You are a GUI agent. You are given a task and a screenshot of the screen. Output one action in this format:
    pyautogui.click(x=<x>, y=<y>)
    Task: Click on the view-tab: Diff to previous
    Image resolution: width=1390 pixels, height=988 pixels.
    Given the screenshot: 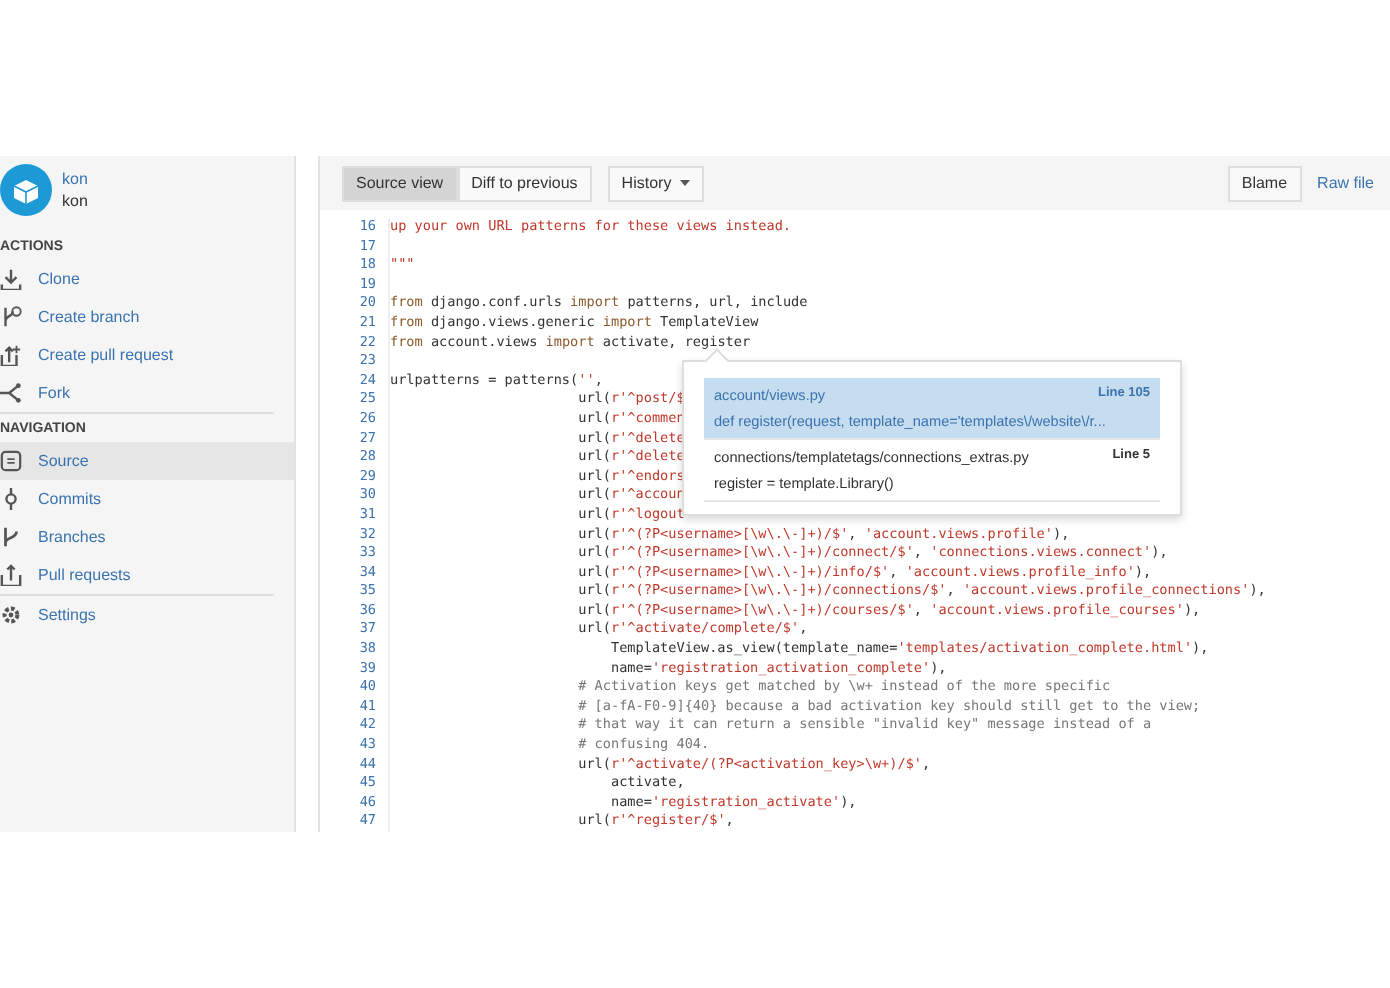 What is the action you would take?
    pyautogui.click(x=524, y=183)
    